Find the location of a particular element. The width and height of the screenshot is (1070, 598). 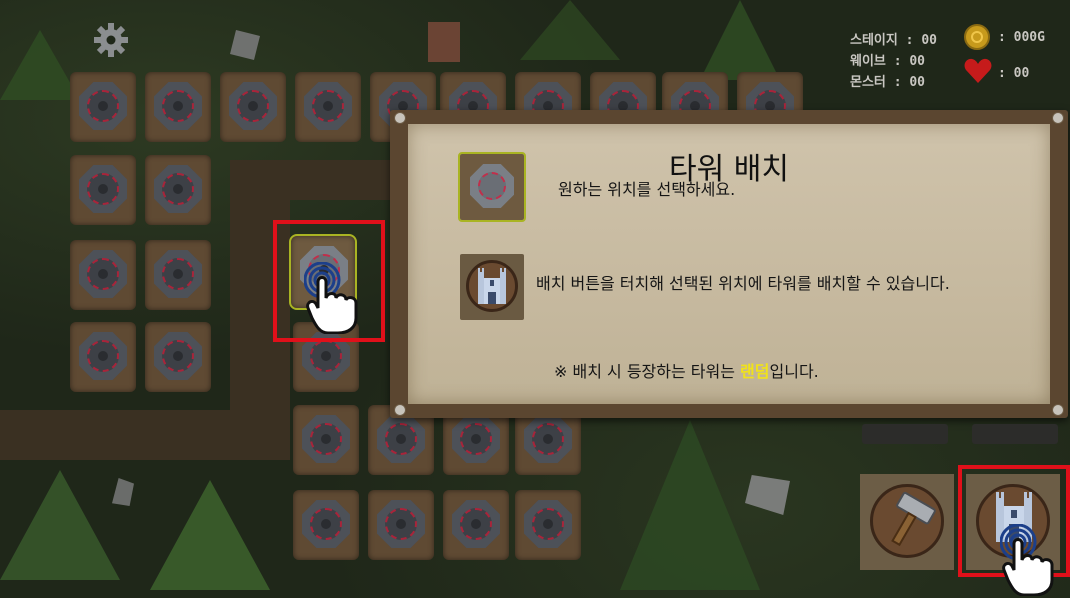

note-suffix: 입니다. is located at coordinates (794, 371).